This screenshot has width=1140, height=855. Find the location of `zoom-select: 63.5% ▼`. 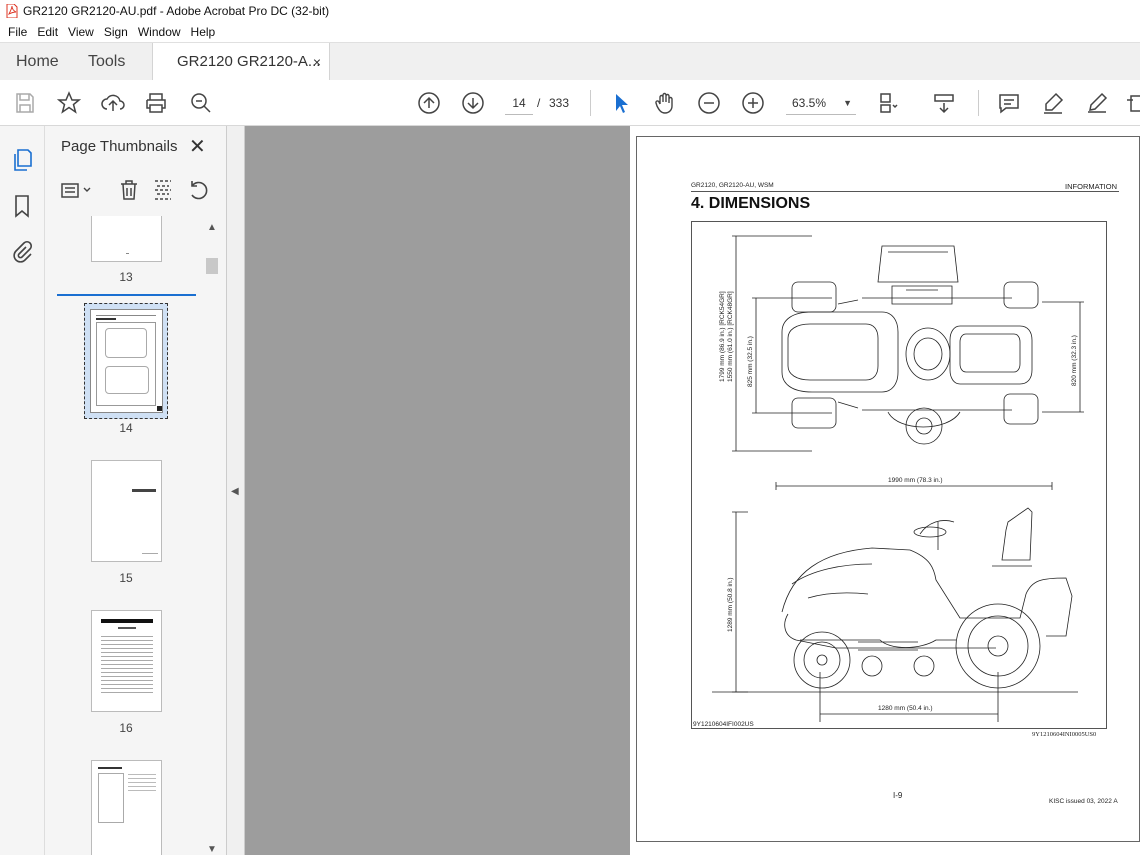

zoom-select: 63.5% ▼ is located at coordinates (821, 103).